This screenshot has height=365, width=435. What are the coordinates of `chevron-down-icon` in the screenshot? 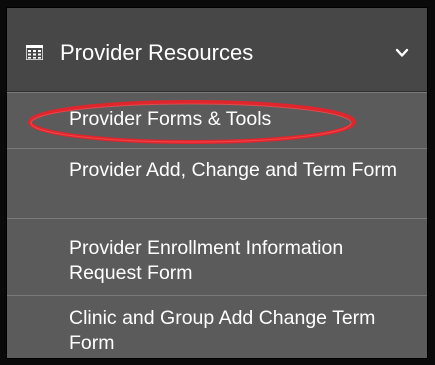 It's located at (402, 53).